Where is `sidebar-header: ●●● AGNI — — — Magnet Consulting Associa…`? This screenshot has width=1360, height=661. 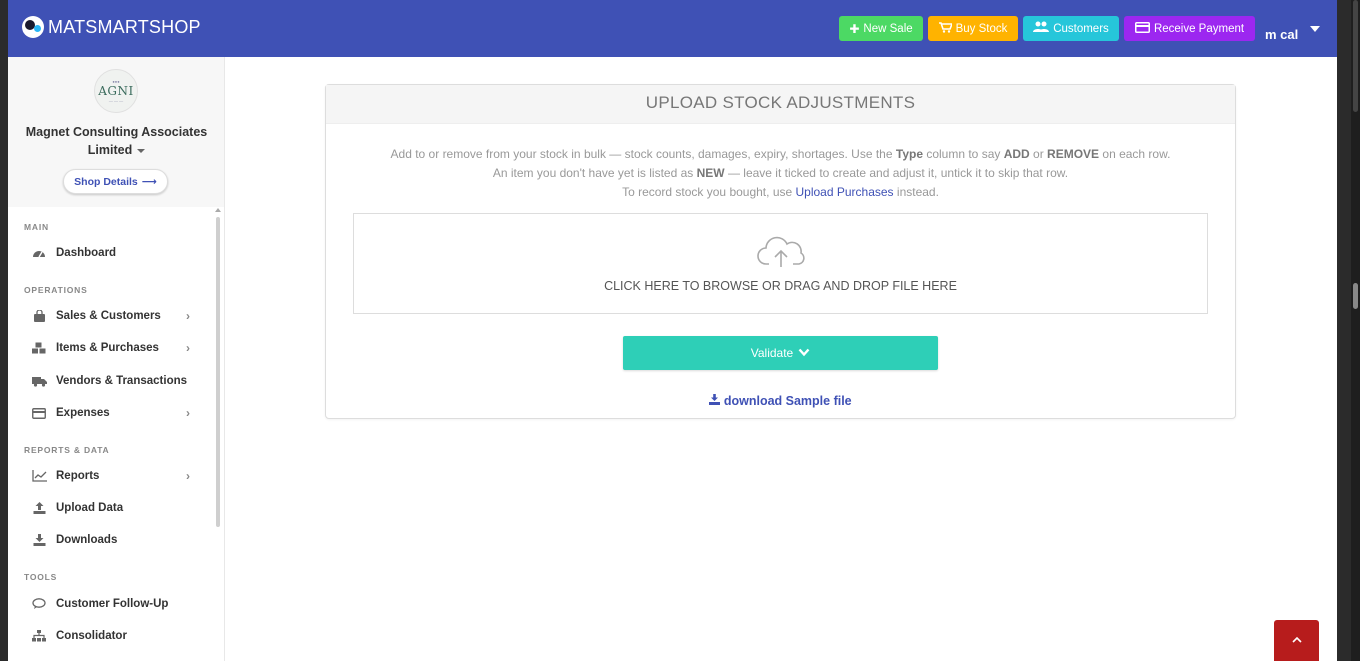 sidebar-header: ●●● AGNI — — — Magnet Consulting Associa… is located at coordinates (116, 132).